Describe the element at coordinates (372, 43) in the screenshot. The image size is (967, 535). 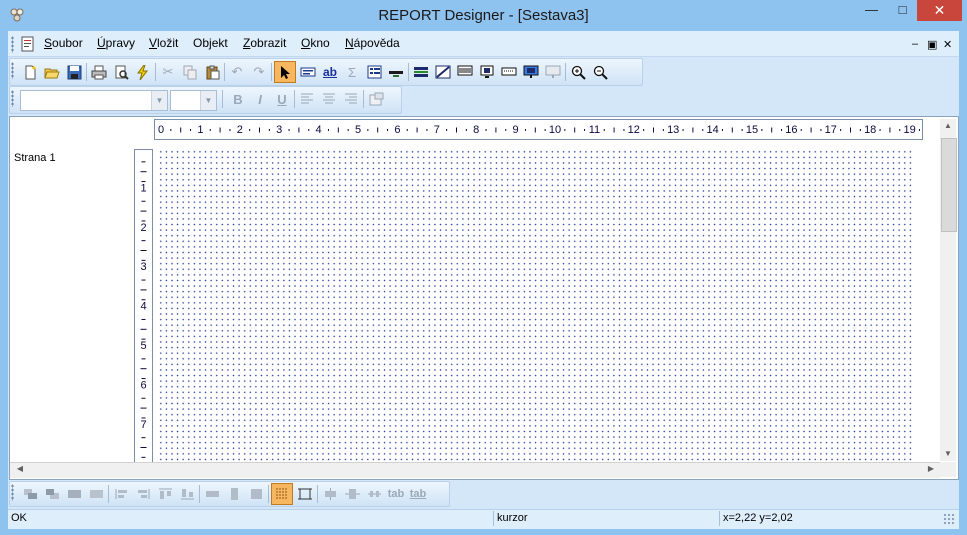
I see `menu-napoveda: Nápověda` at that location.